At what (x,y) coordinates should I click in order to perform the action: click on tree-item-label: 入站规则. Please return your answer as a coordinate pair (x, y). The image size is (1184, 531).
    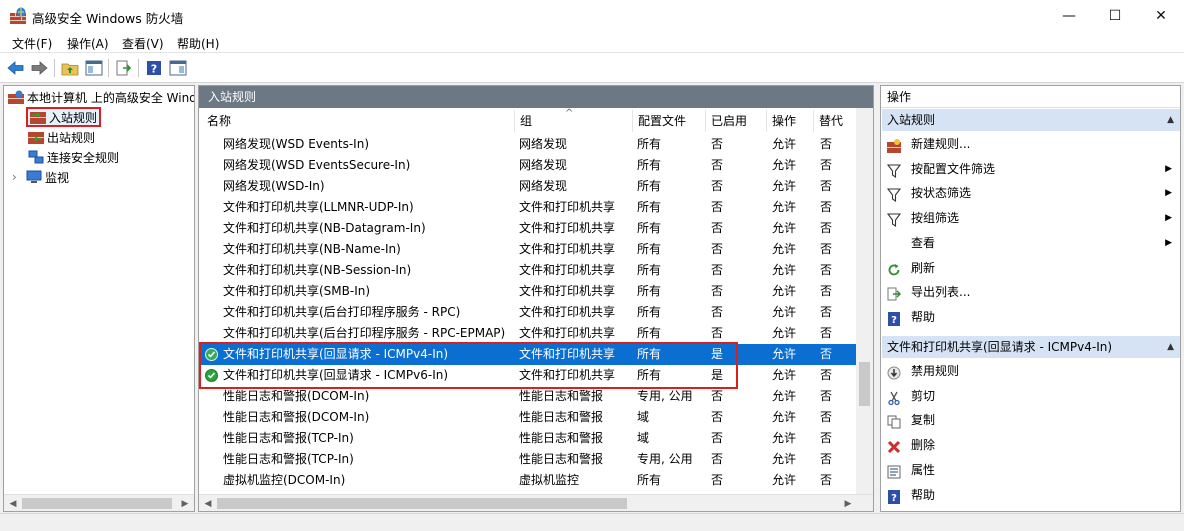
    Looking at the image, I should click on (73, 117).